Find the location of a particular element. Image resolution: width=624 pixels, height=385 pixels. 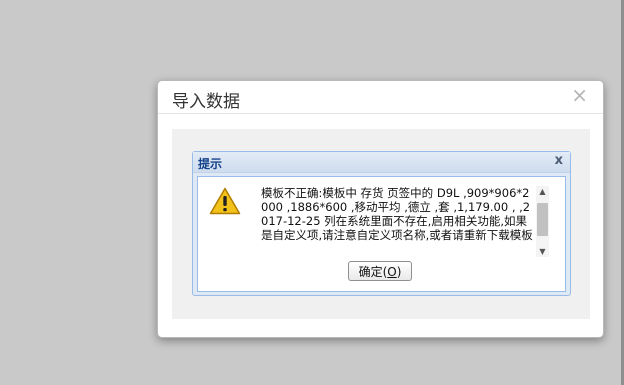

dialog-header: 导入数据 × is located at coordinates (380, 97).